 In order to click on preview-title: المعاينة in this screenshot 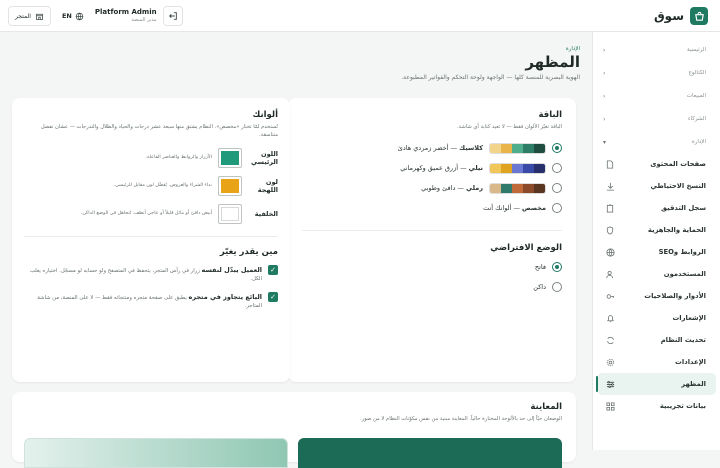, I will do `click(546, 407)`.